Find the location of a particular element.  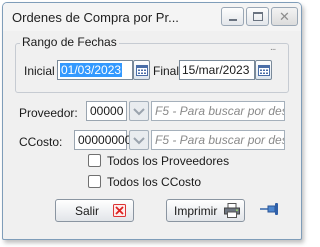

cost-center-search-field: F5 - Para buscar por des is located at coordinates (218, 140).